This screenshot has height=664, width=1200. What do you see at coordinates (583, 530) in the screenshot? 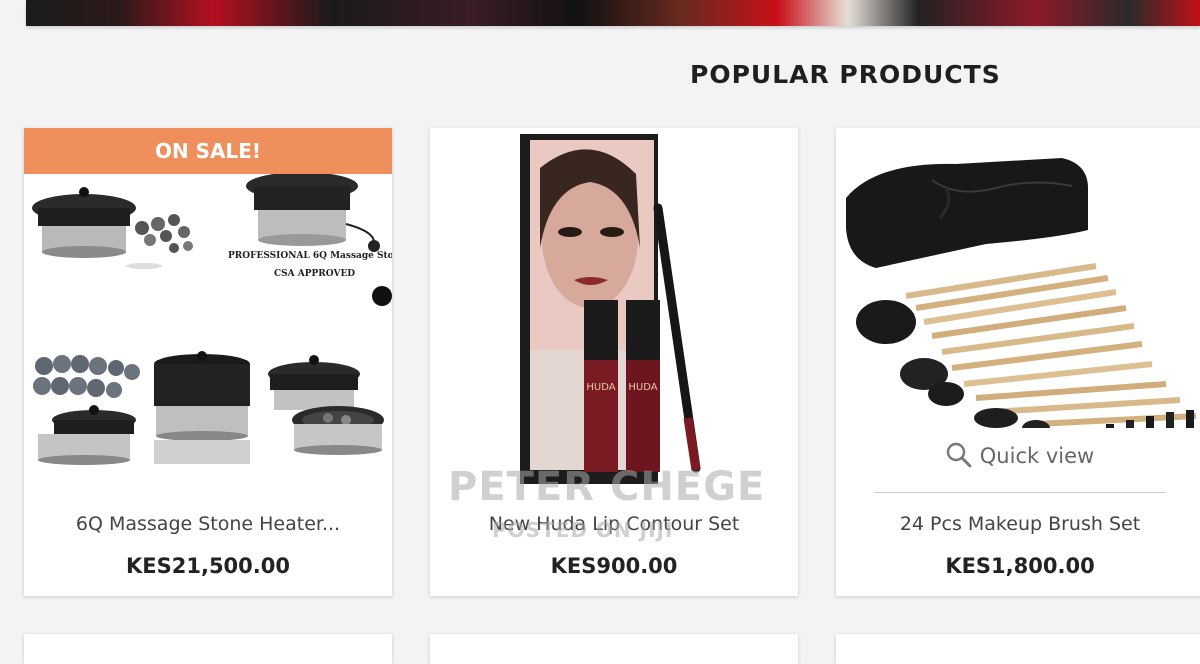
I see `watermark-subtitle: POSTED ON JIJI` at bounding box center [583, 530].